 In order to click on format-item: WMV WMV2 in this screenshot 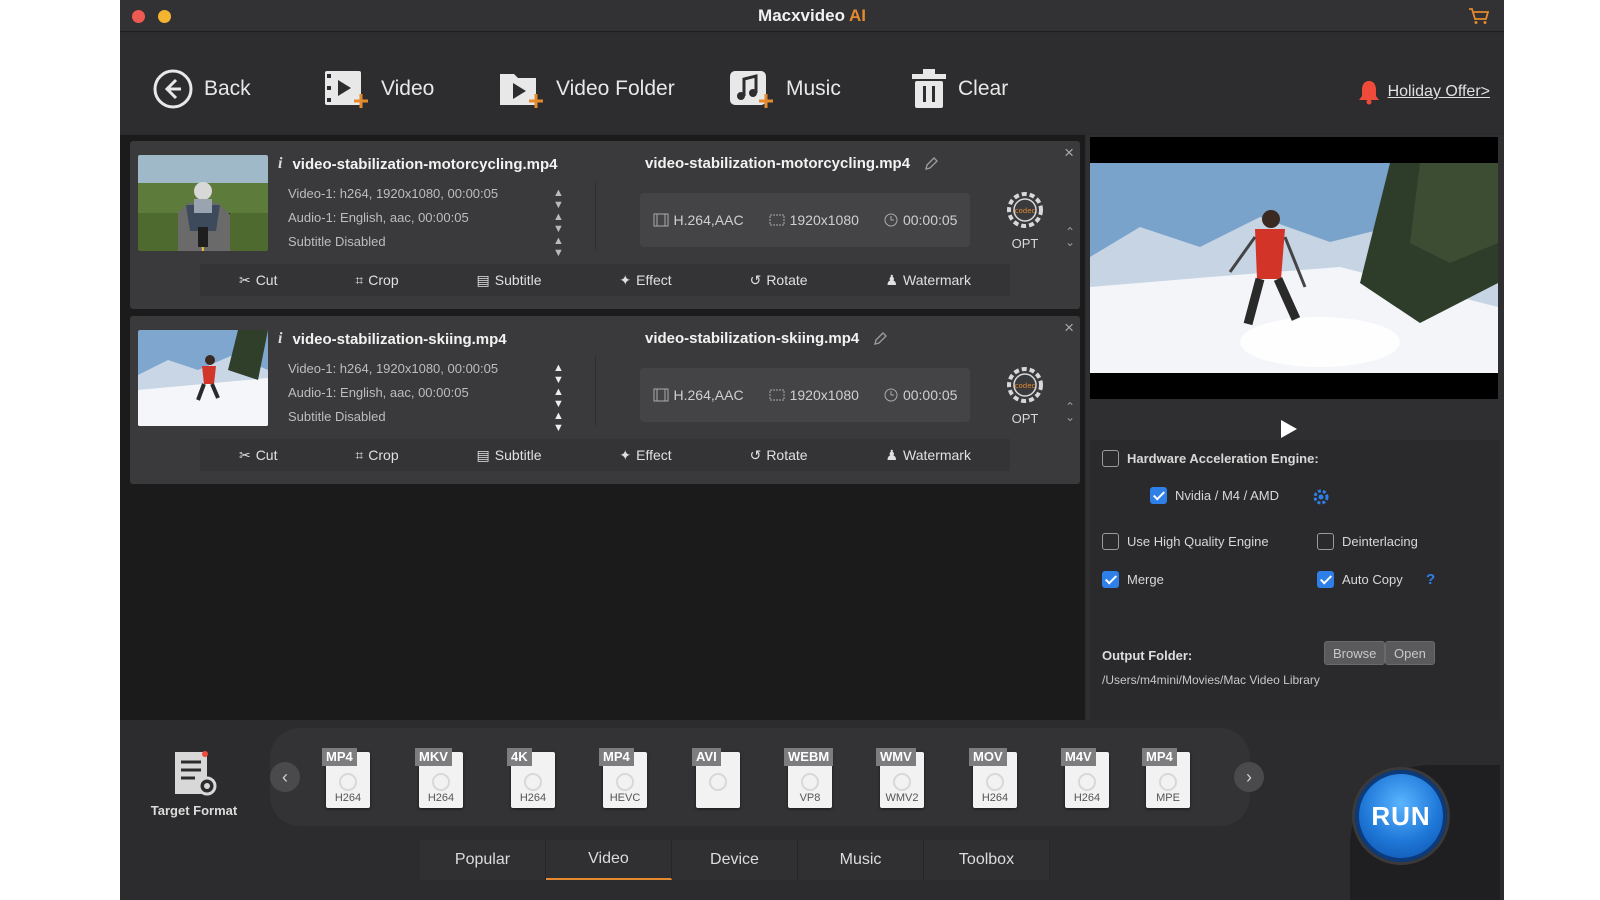, I will do `click(902, 778)`.